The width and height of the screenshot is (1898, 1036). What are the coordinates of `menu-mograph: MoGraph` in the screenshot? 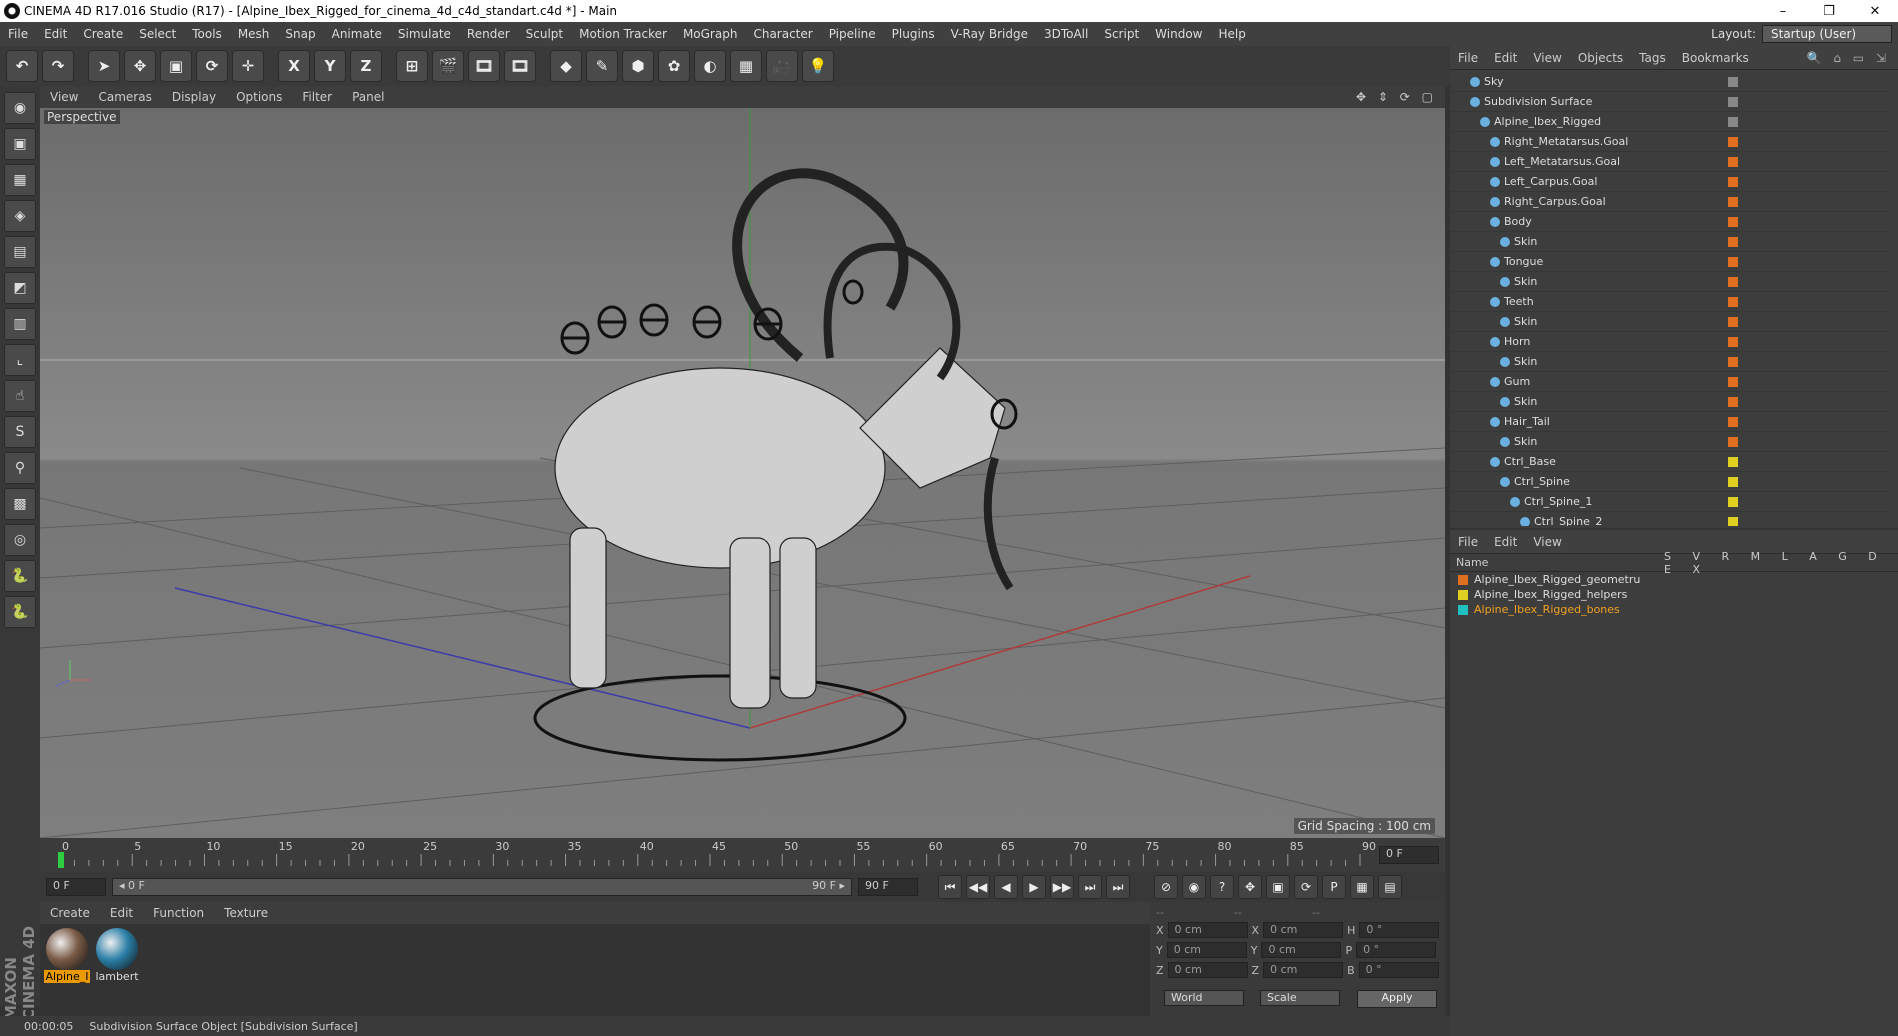 It's located at (710, 34).